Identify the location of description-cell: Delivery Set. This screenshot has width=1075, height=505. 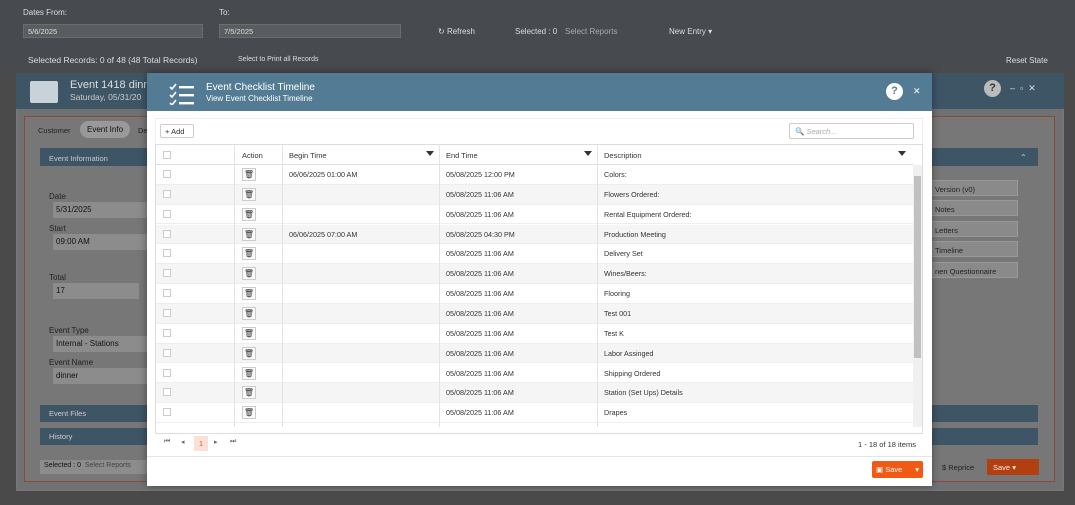
(623, 254).